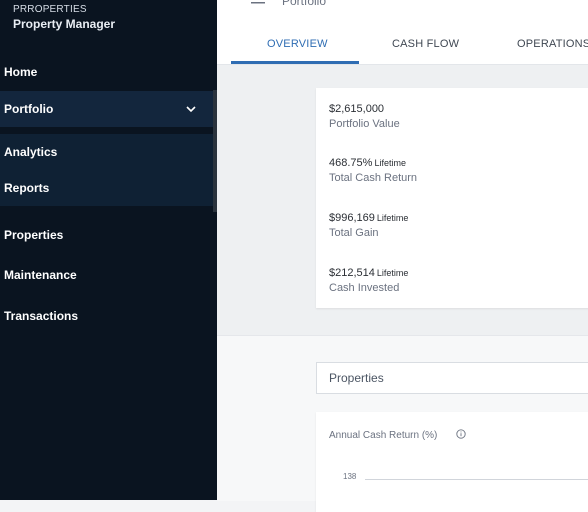 Image resolution: width=588 pixels, height=512 pixels. Describe the element at coordinates (364, 288) in the screenshot. I see `metric-label: Cash Invested` at that location.